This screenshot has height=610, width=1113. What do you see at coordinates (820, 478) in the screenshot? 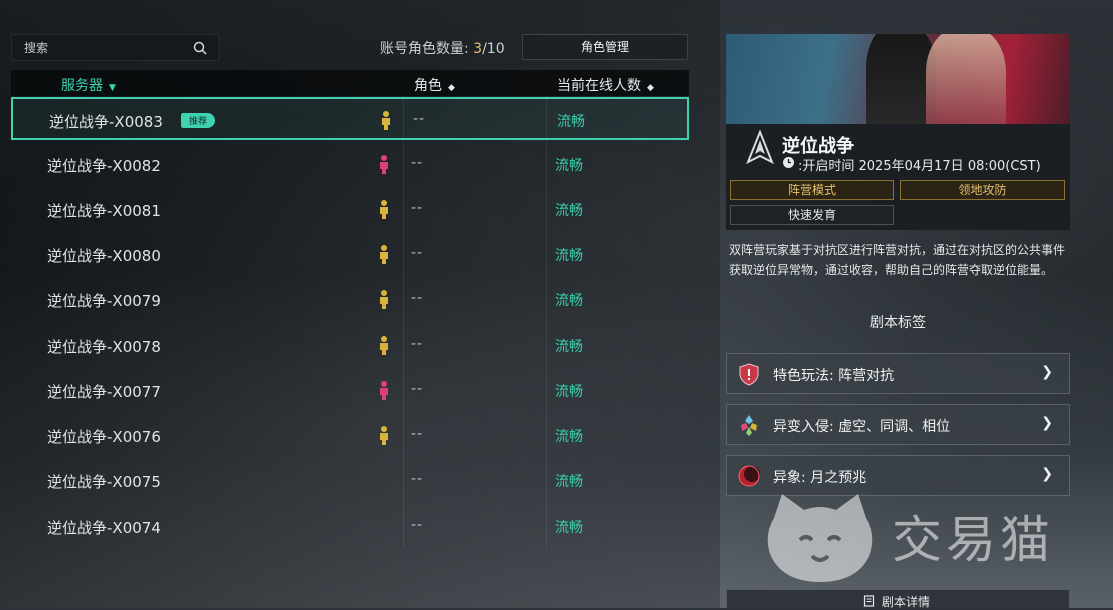
I see `feature-label: 异象: 月之预兆` at bounding box center [820, 478].